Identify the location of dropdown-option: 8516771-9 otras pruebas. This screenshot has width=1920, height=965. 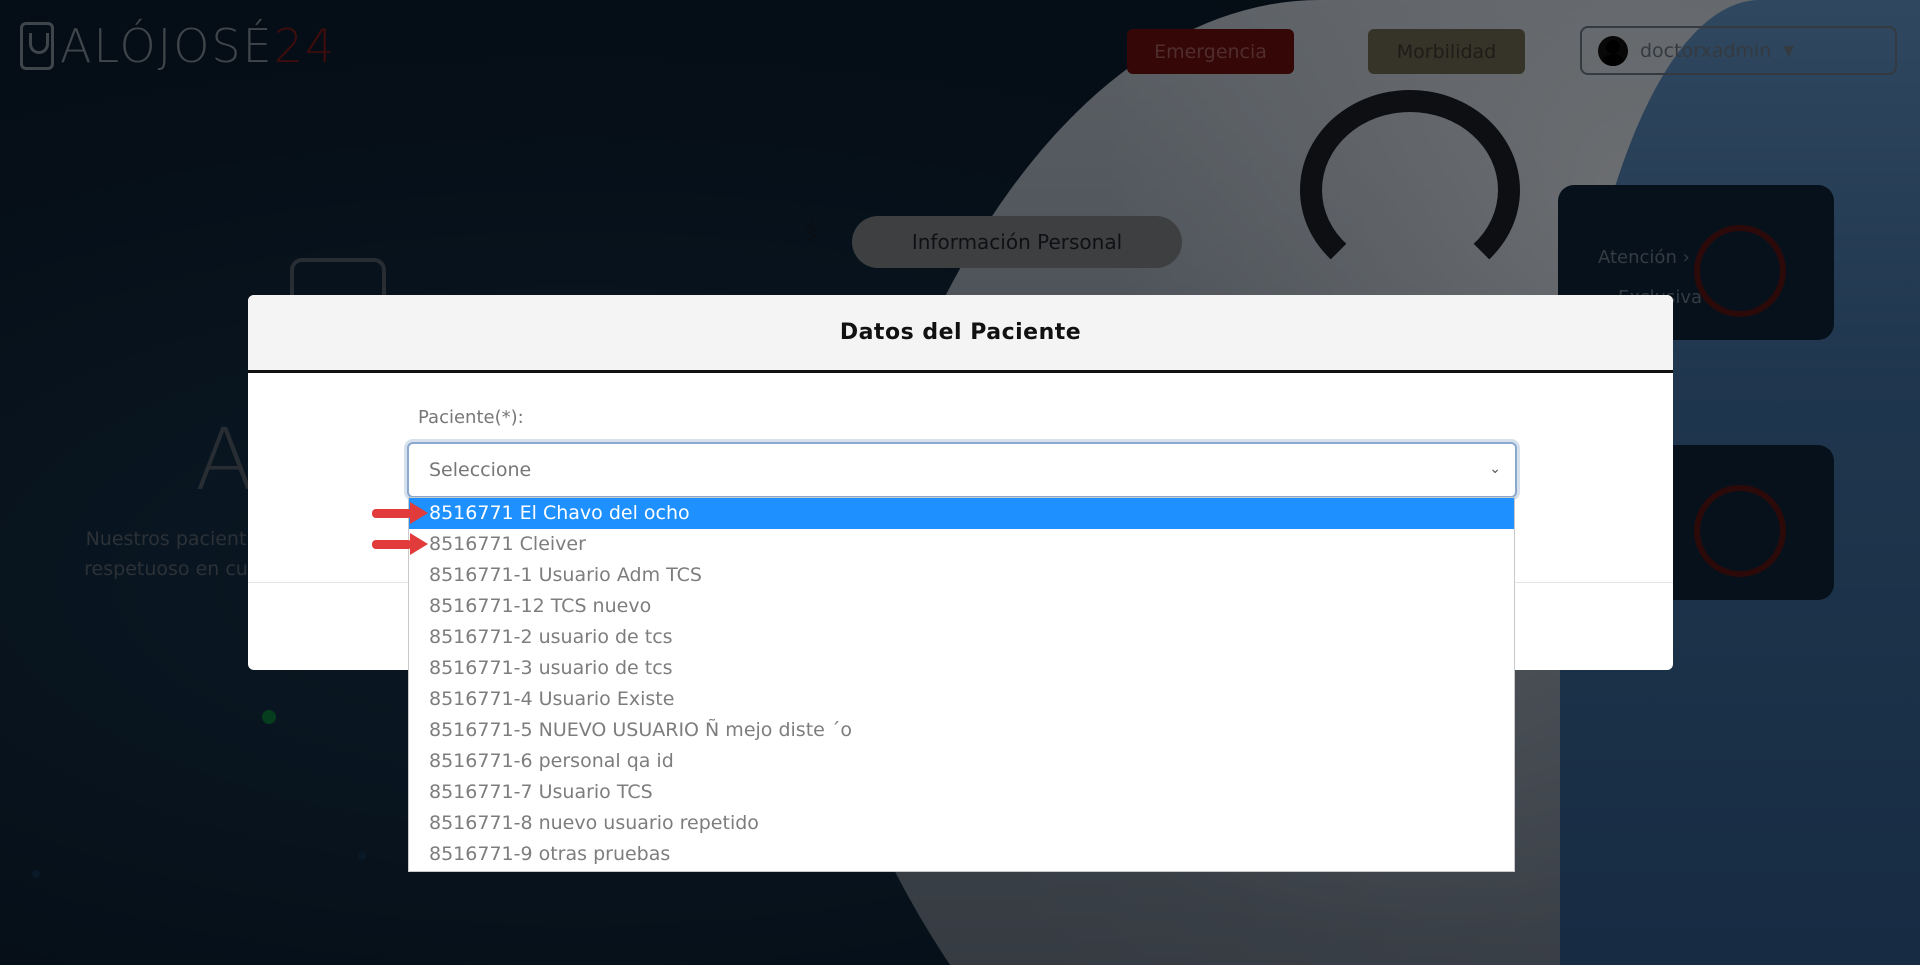
(961, 854).